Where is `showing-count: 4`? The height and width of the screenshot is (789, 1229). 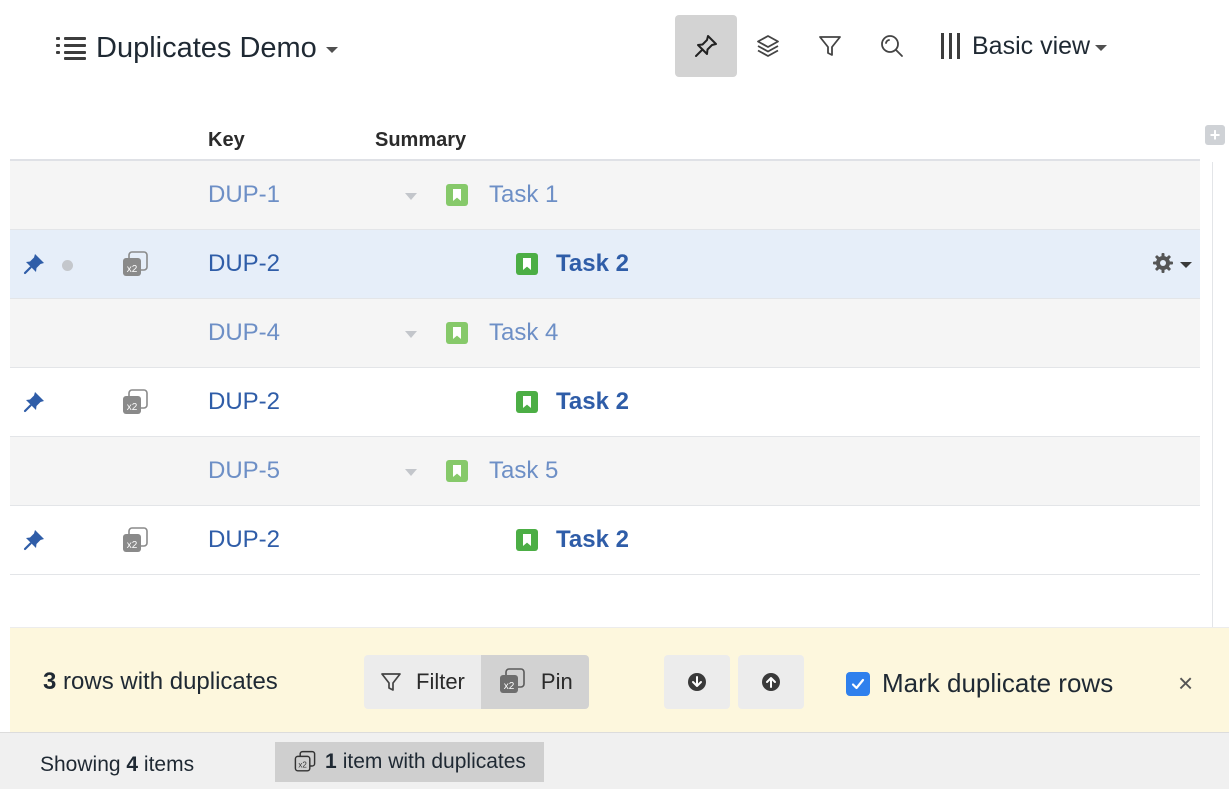
showing-count: 4 is located at coordinates (132, 764).